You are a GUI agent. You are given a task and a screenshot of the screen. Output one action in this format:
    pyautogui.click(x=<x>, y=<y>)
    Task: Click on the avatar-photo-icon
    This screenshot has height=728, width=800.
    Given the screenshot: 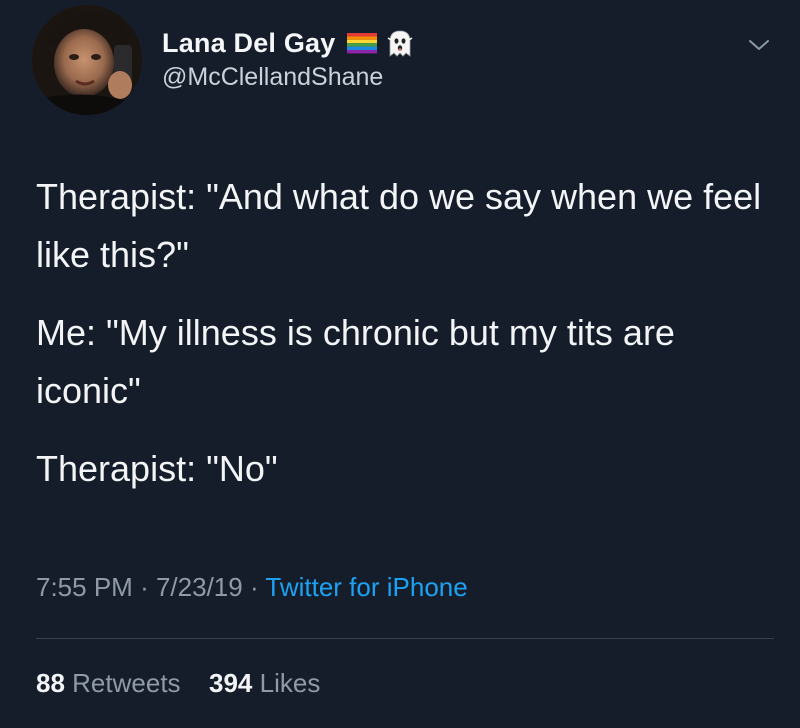 What is the action you would take?
    pyautogui.click(x=87, y=60)
    